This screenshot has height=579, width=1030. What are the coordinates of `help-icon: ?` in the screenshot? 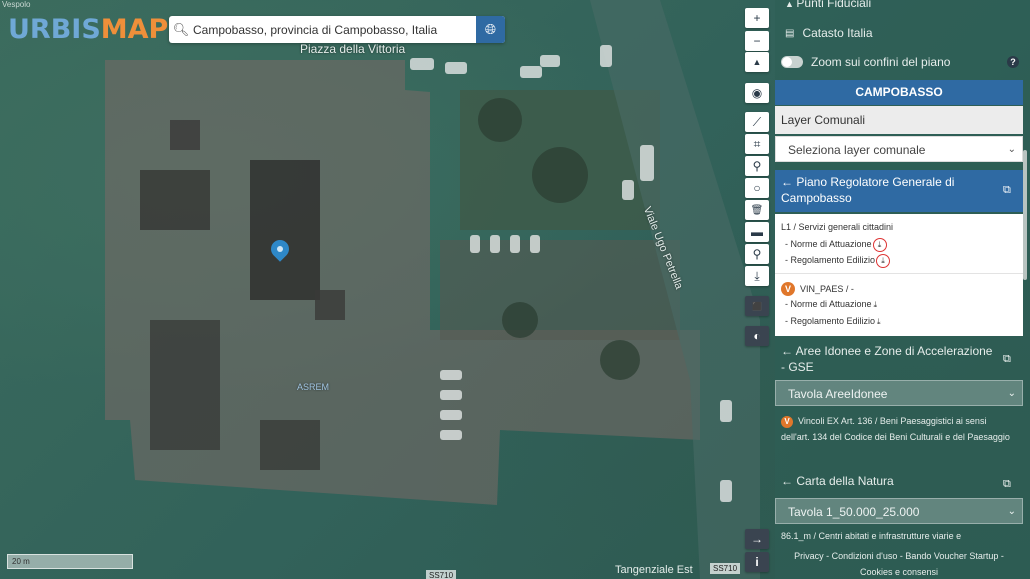 It's located at (1013, 62).